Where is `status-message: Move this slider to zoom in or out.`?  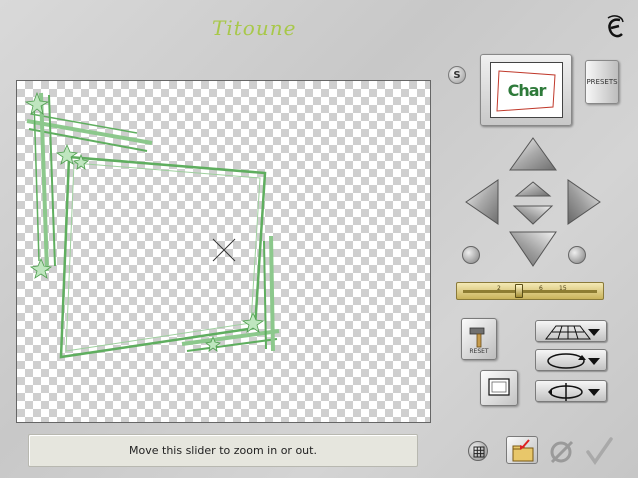 status-message: Move this slider to zoom in or out. is located at coordinates (223, 450).